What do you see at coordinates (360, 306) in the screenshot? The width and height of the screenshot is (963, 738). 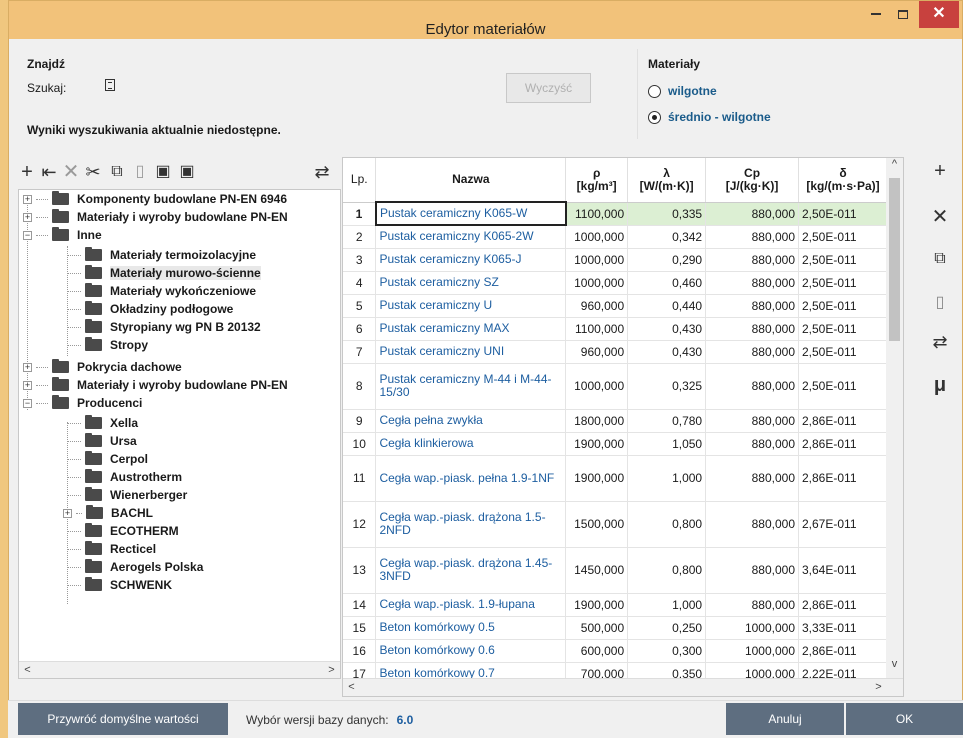 I see `cell-lp: 5` at bounding box center [360, 306].